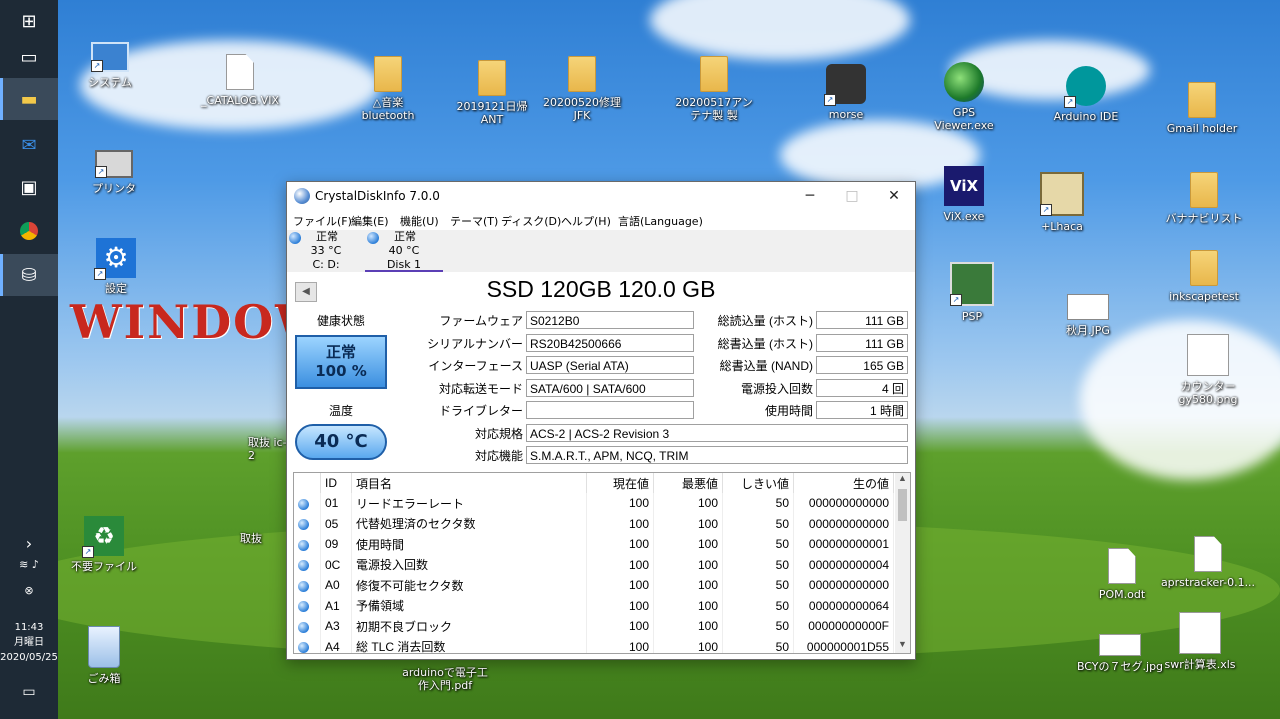  I want to click on desktop-icon-gps-viewer: GPS Viewer.exe, so click(964, 97).